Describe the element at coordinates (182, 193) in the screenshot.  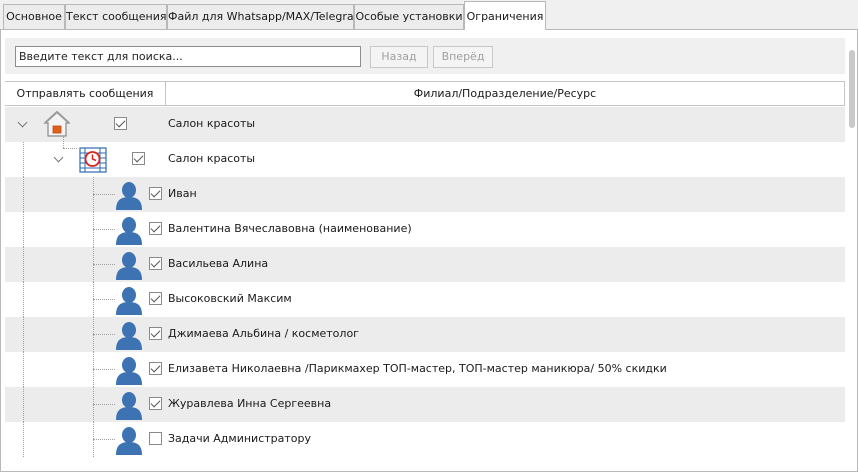
I see `tree-label: Иван` at that location.